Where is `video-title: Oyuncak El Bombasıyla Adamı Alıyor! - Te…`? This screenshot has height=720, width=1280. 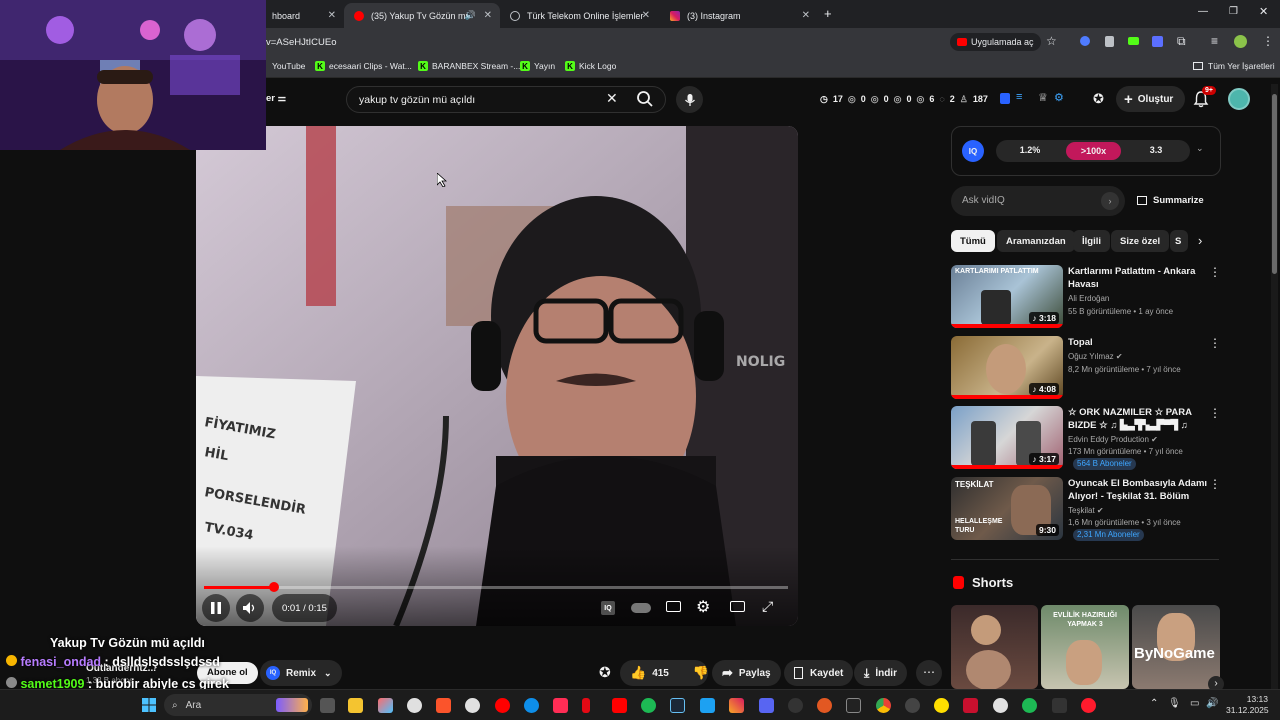 video-title: Oyuncak El Bombasıyla Adamı Alıyor! - Te… is located at coordinates (1138, 490).